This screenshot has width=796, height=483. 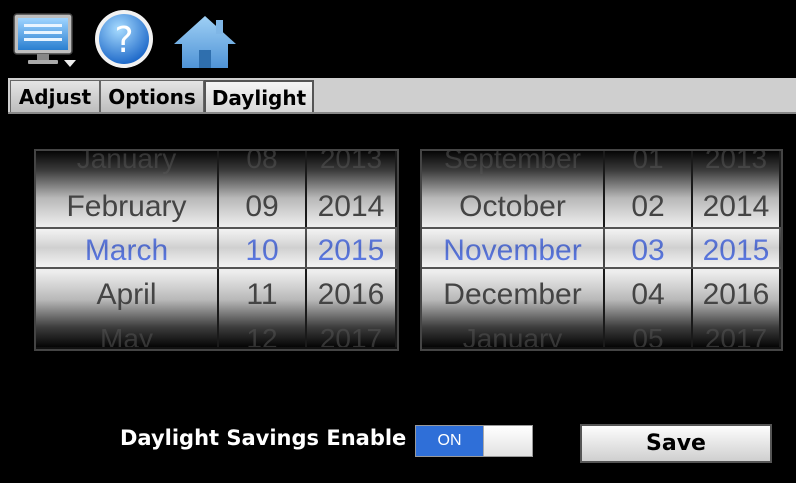 What do you see at coordinates (205, 42) in the screenshot?
I see `home-icon` at bounding box center [205, 42].